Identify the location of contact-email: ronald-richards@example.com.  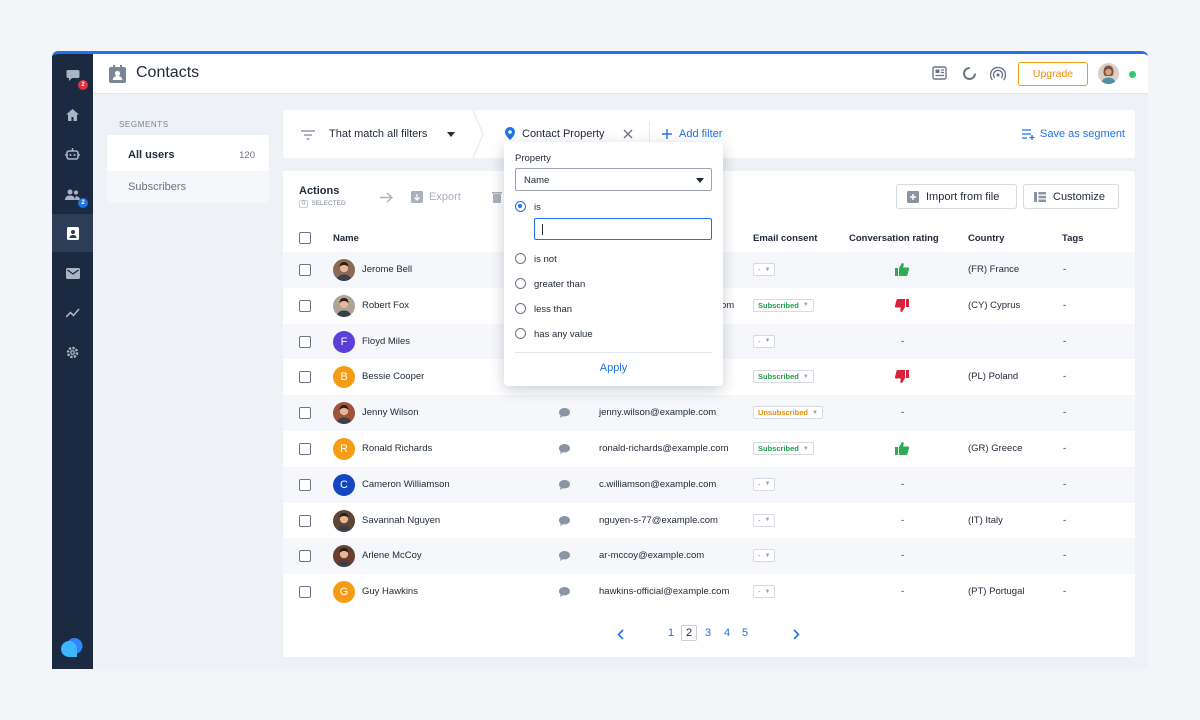
(664, 448).